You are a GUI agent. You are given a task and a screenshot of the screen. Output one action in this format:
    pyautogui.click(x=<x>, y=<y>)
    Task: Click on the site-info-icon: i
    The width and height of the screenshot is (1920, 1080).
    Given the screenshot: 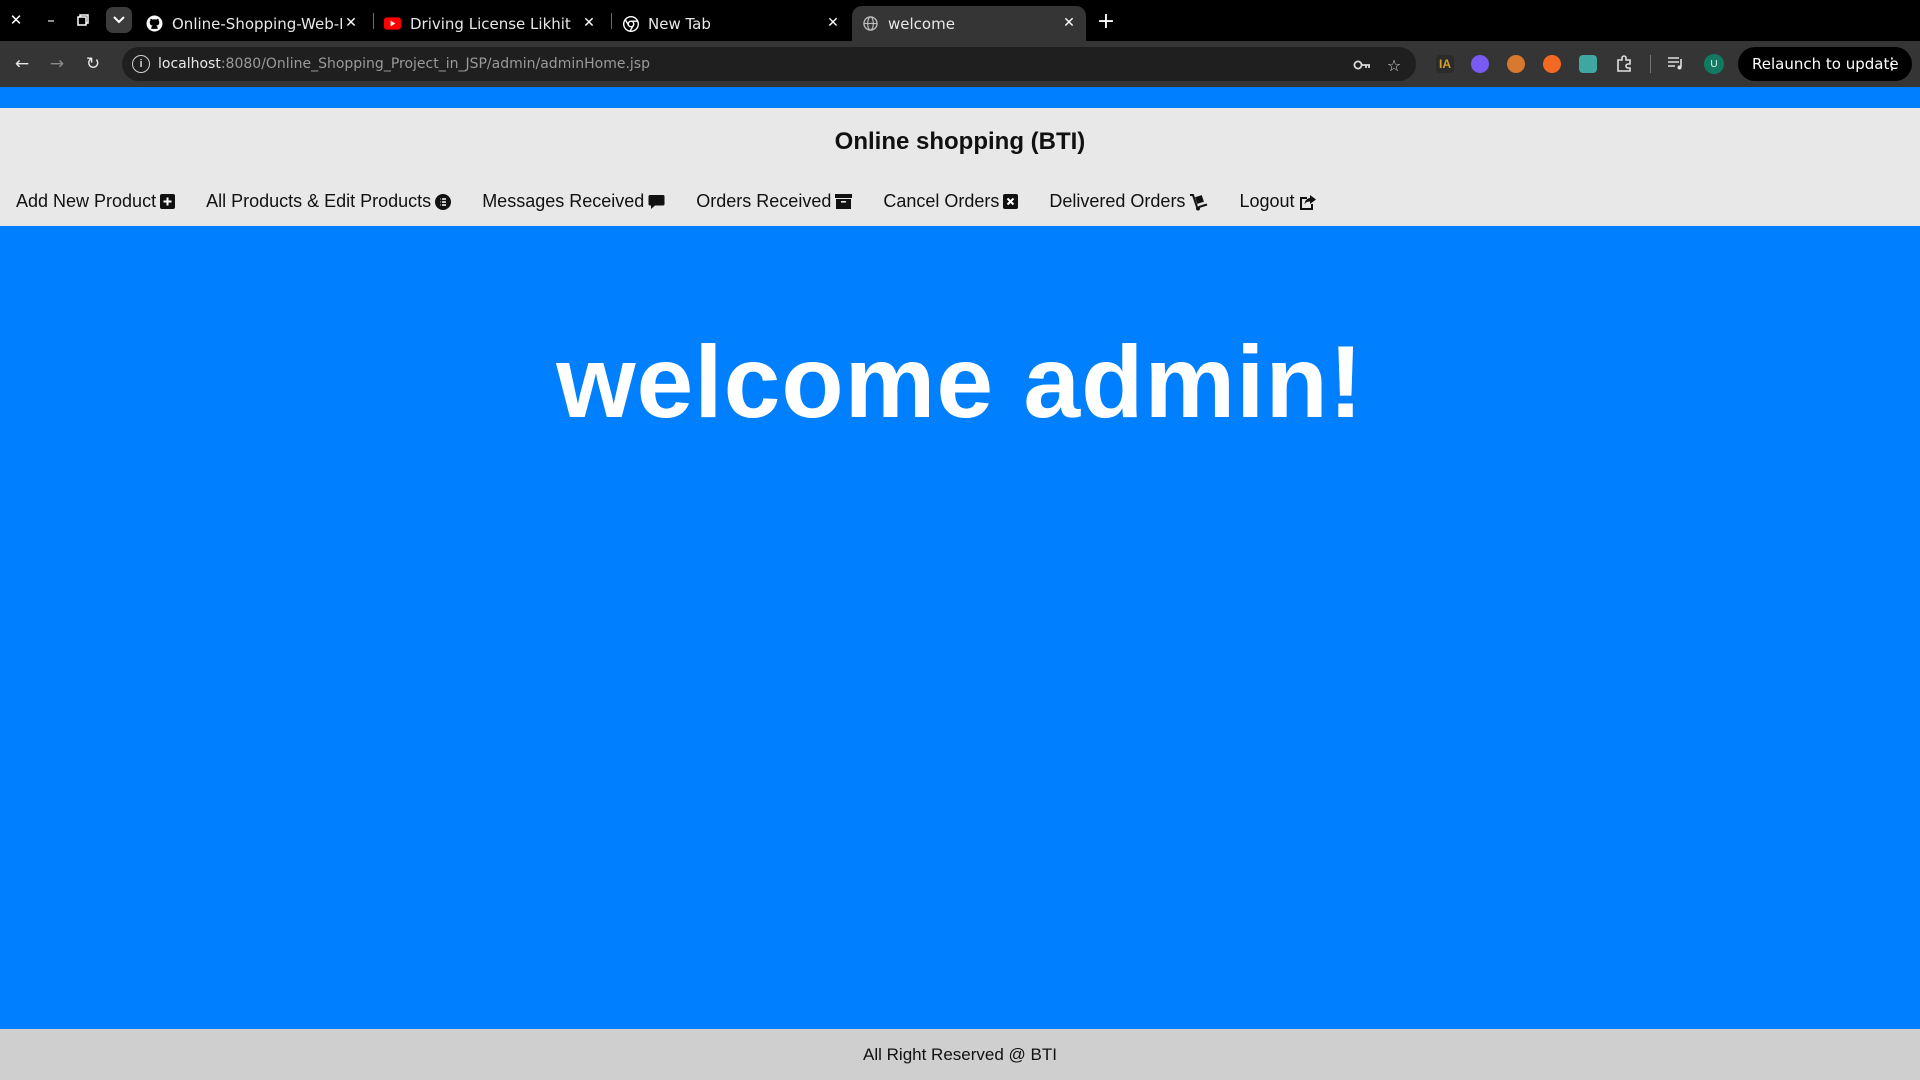 What is the action you would take?
    pyautogui.click(x=141, y=64)
    